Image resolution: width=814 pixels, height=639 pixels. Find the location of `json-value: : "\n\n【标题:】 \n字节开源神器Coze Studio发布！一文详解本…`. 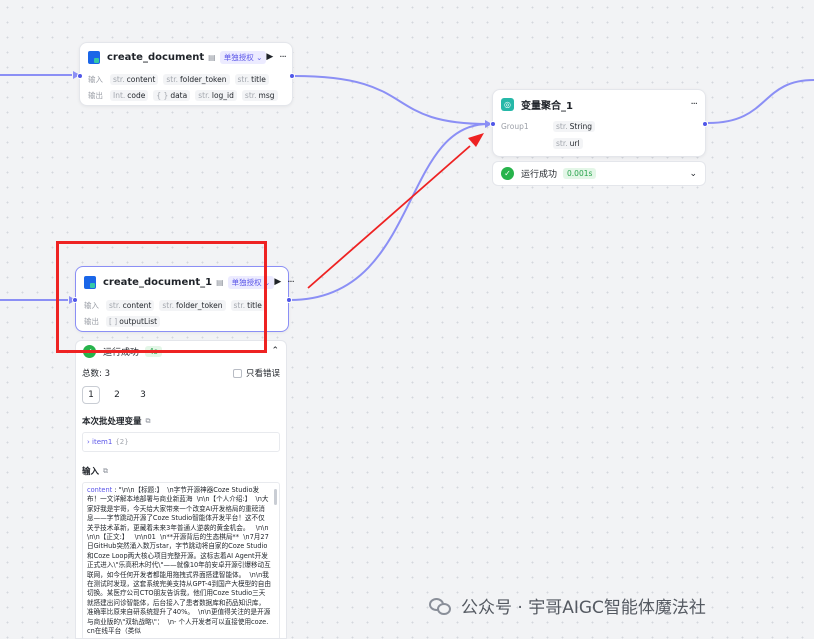

json-value: : "\n\n【标题:】 \n字节开源神器Coze Studio发布！一文详解本… is located at coordinates (179, 561).